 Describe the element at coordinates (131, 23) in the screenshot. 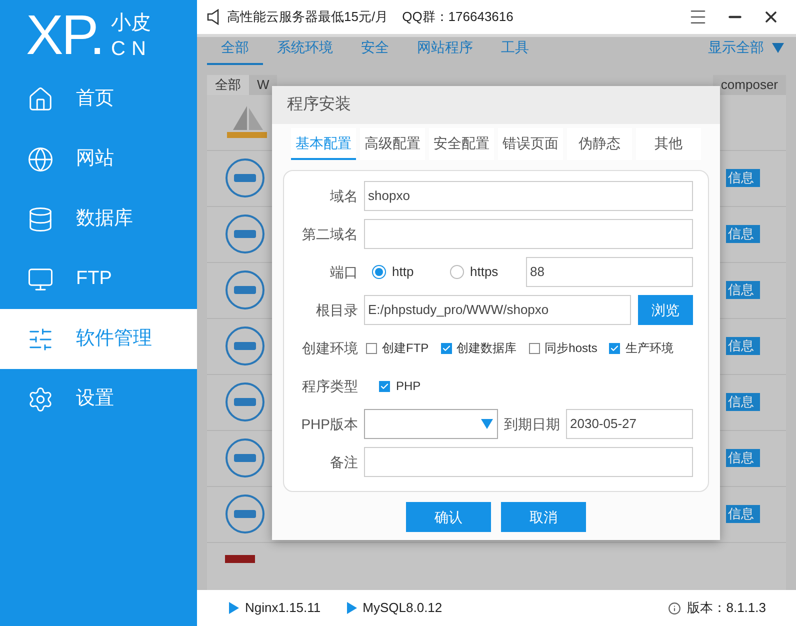

I see `logo-text: 小皮` at that location.